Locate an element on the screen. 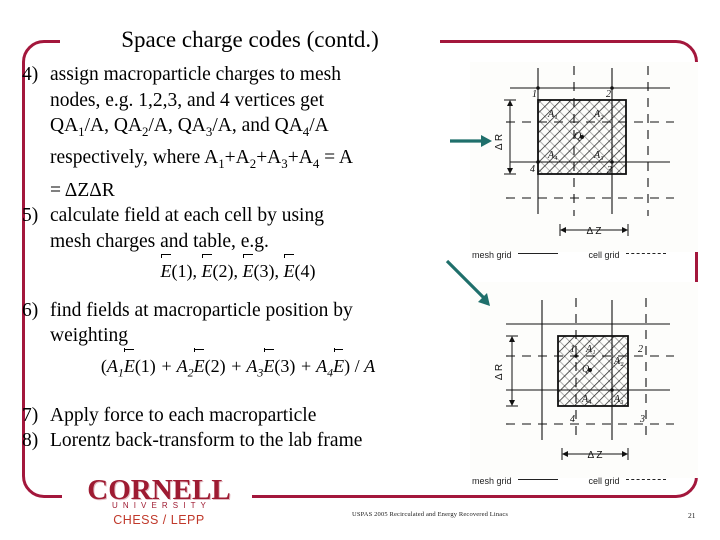 This screenshot has height=540, width=720. logo-unit-label: CHESS / LEPP is located at coordinates (159, 520).